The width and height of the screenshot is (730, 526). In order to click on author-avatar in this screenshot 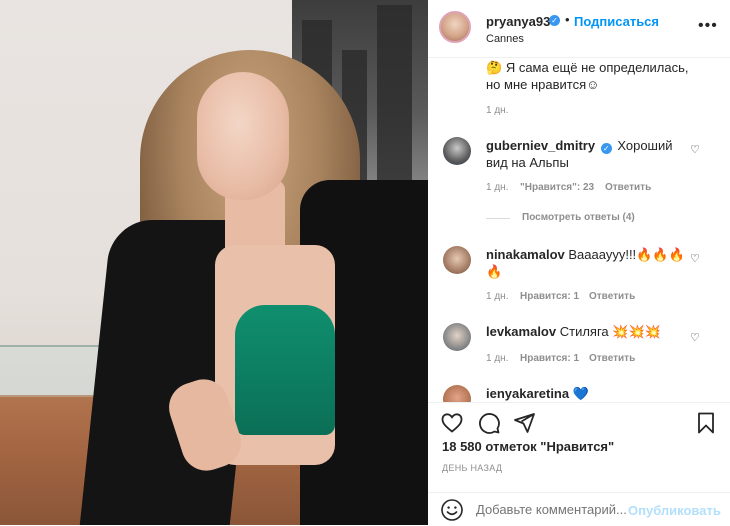, I will do `click(455, 27)`.